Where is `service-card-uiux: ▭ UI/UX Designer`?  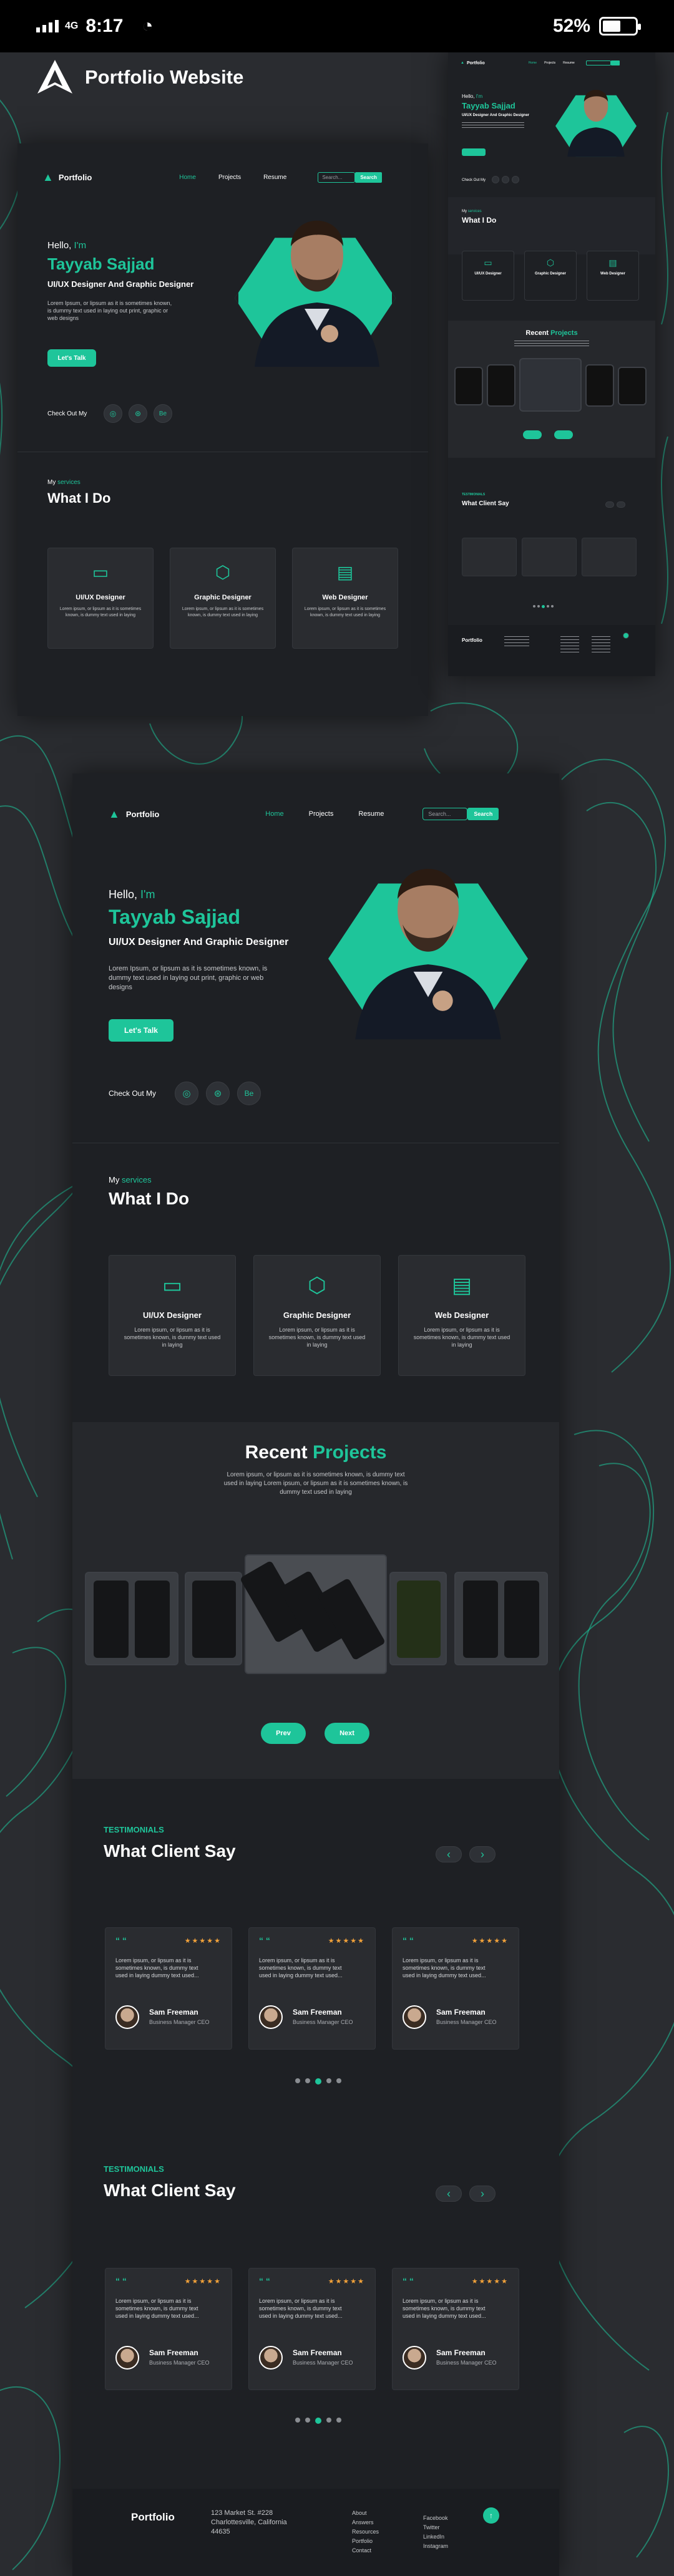
service-card-uiux: ▭ UI/UX Designer is located at coordinates (488, 276).